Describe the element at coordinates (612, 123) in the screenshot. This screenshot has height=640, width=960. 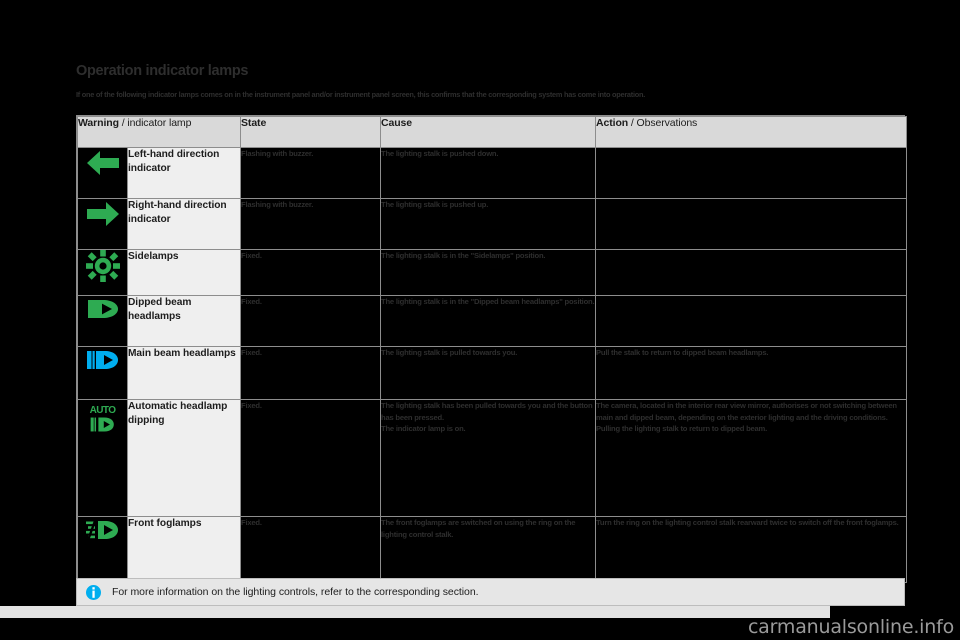
I see `column-header-action-bold: Action` at that location.